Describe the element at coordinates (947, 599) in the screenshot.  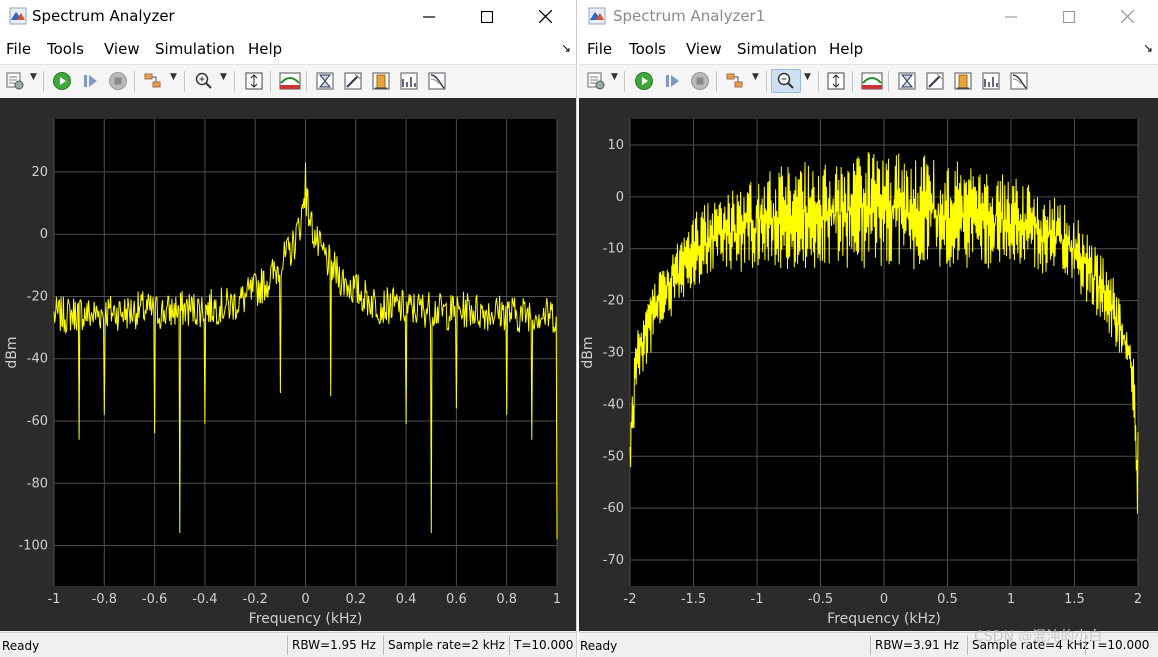
I see `x-tick-label: 0.5` at that location.